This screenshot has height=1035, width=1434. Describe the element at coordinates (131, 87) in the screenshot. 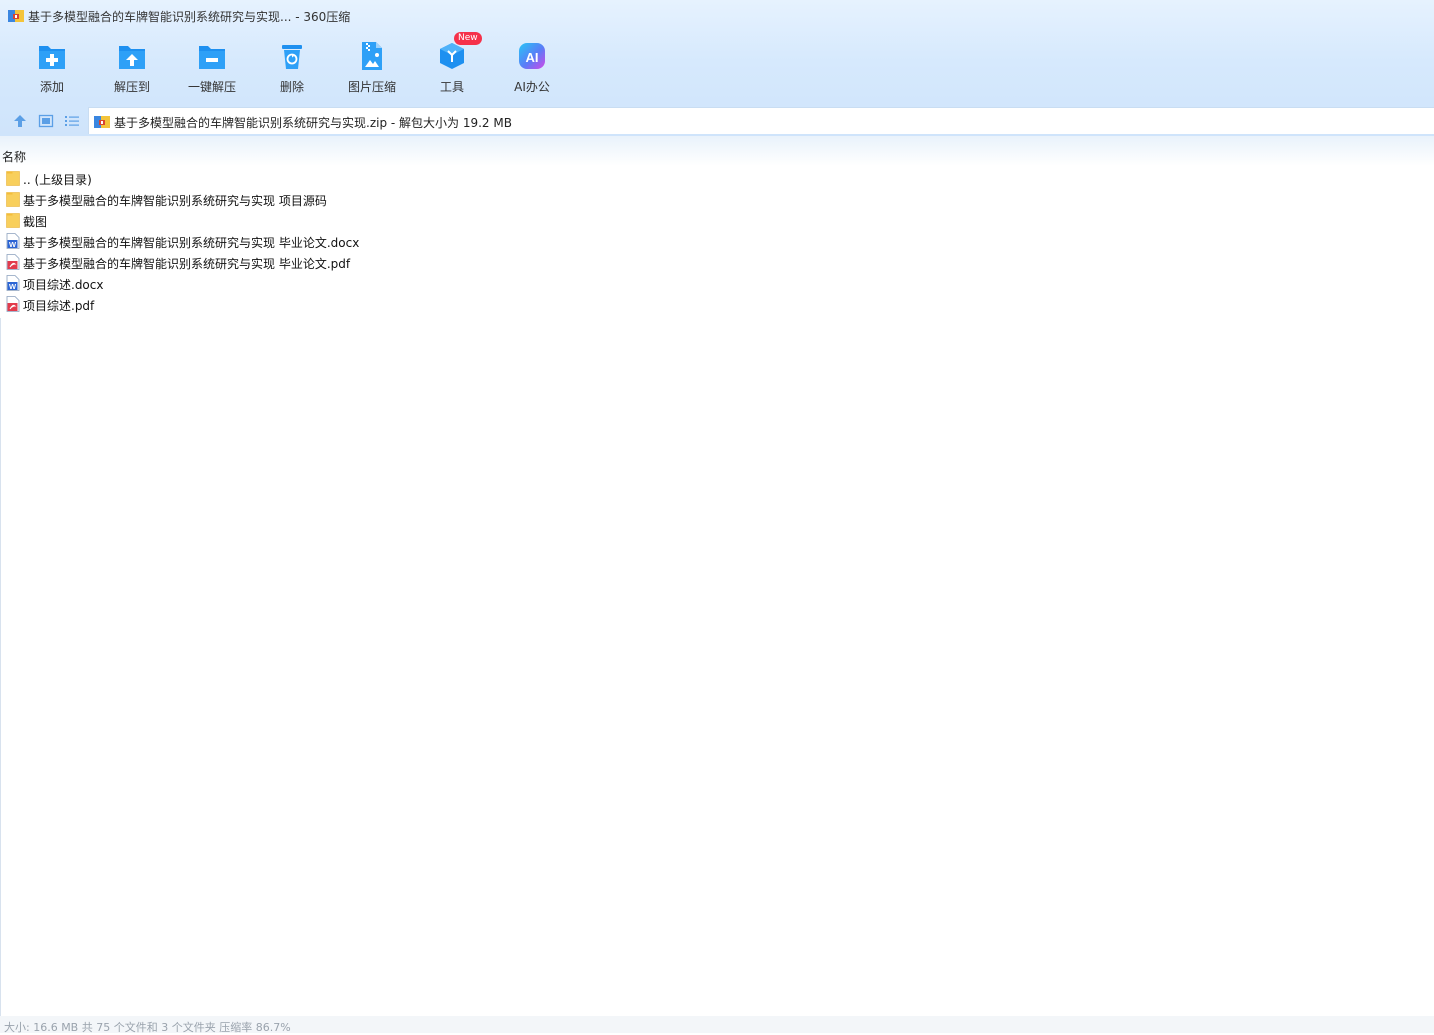

I see `extract-to-label: 解压到` at that location.